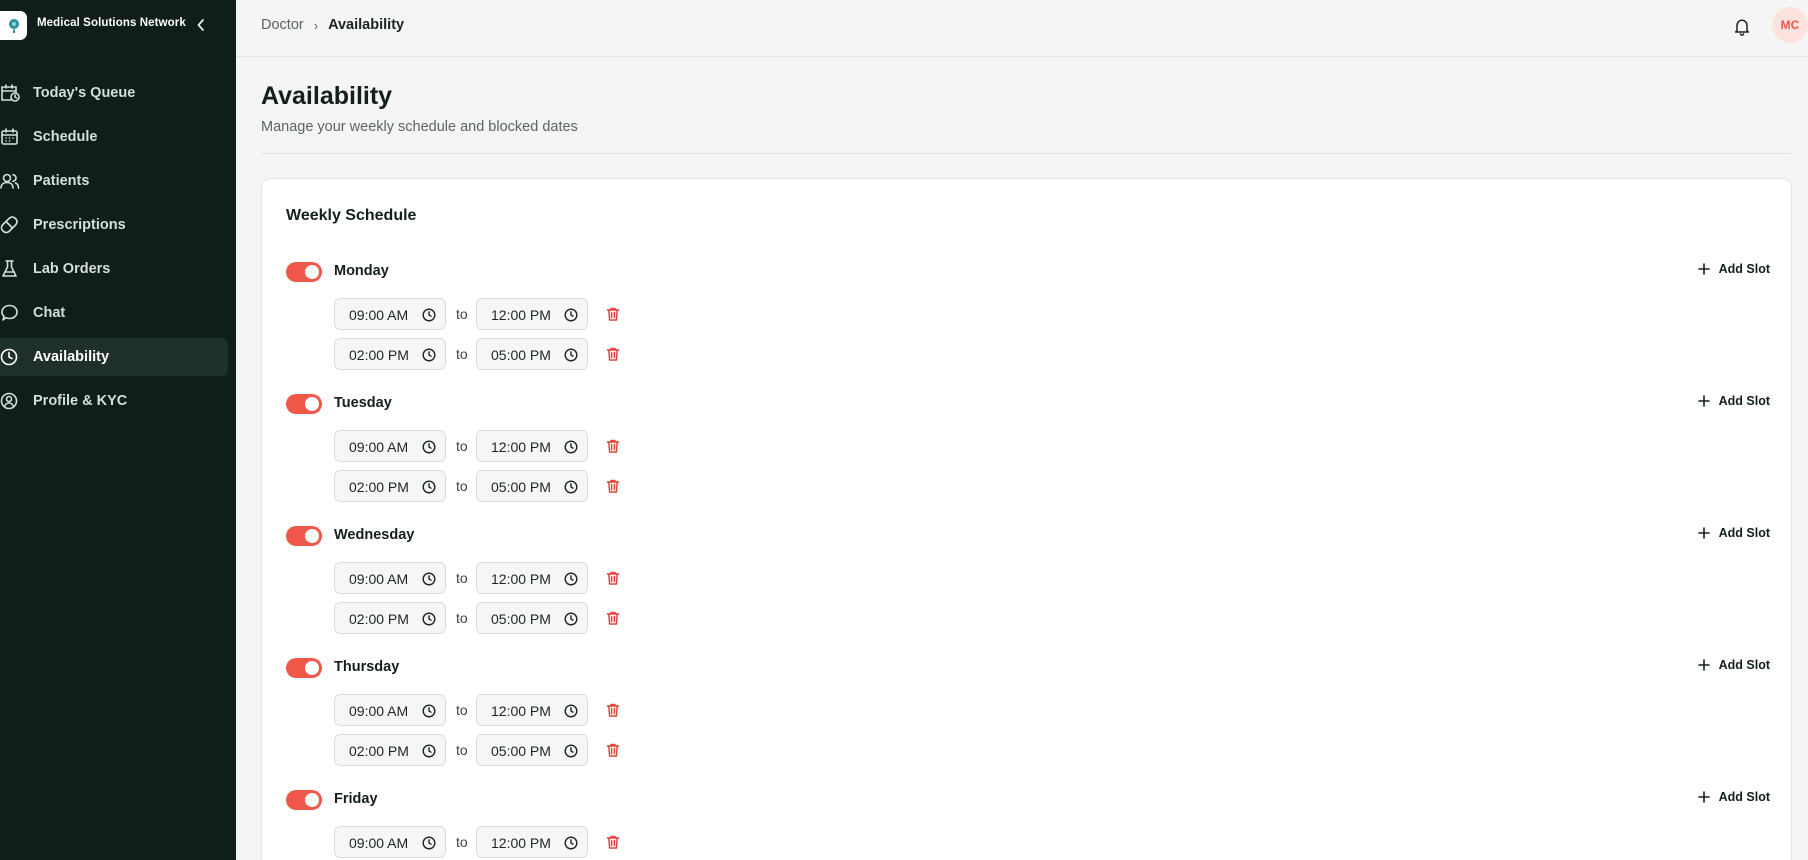 This screenshot has width=1808, height=860. I want to click on sidebar-item-label: Chat, so click(49, 313).